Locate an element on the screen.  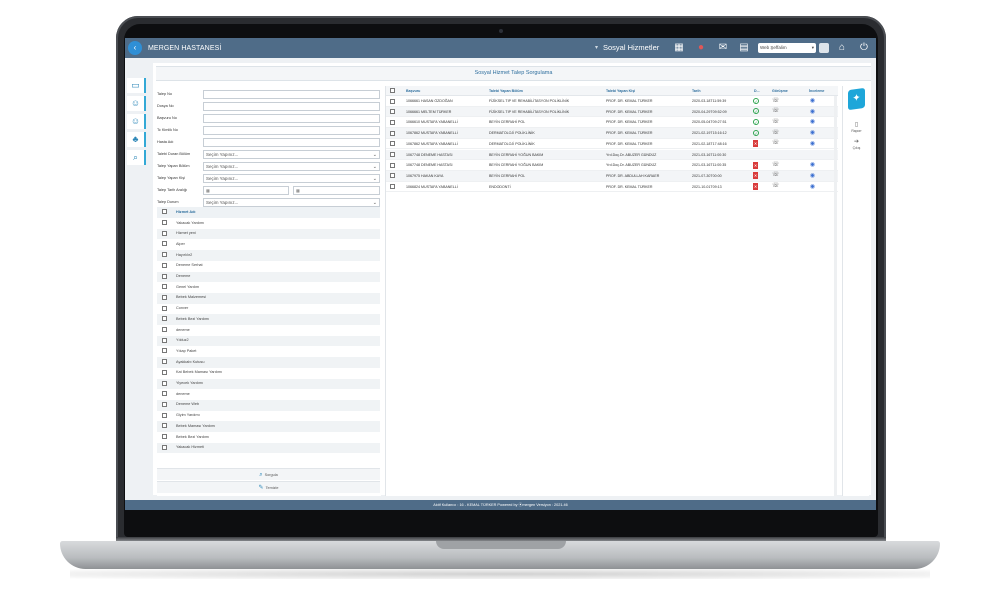
col-dept: Talebi Yapan Bölüm is located at coordinates (506, 91).